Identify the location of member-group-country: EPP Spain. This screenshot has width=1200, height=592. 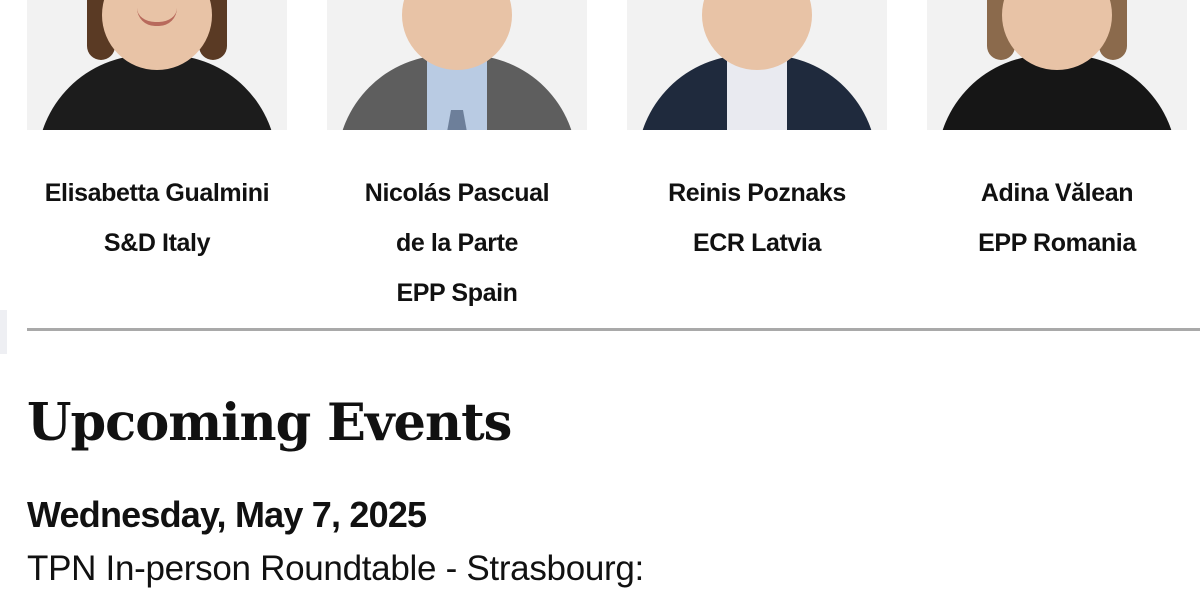
(457, 293).